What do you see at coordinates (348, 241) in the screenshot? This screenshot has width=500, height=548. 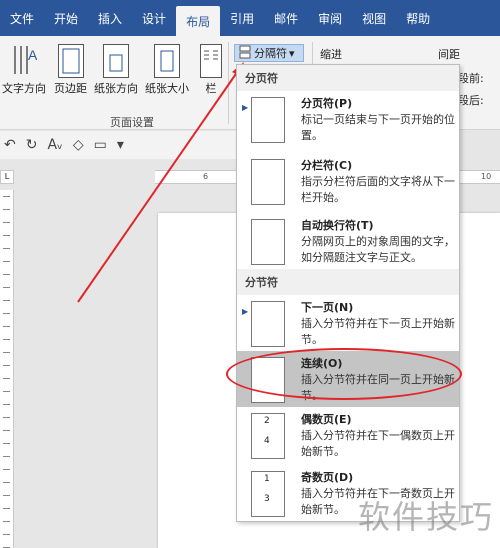 I see `text-wrapping-item: 自动换行符(T) 分隔网页上的对象周围的文字，如分隔题注文字与正文。` at bounding box center [348, 241].